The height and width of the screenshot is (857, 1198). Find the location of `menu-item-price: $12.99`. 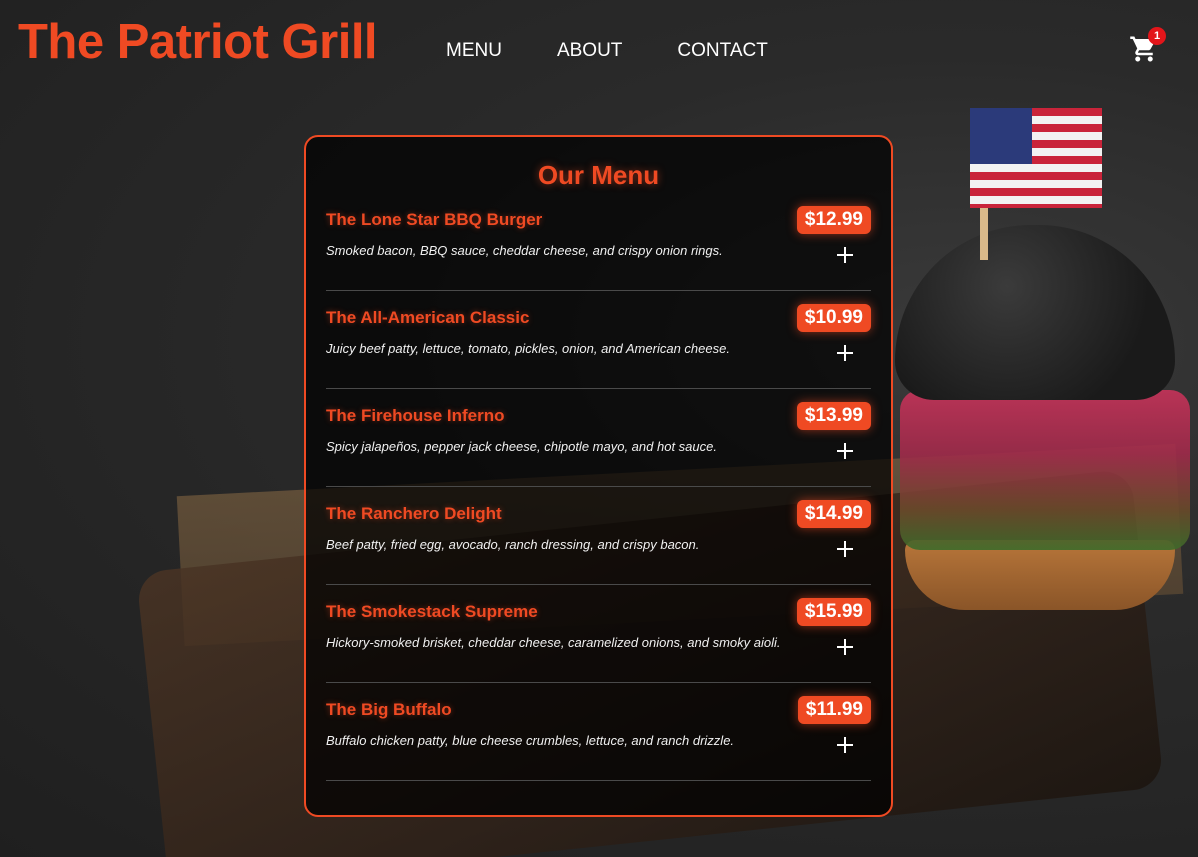

menu-item-price: $12.99 is located at coordinates (833, 220).